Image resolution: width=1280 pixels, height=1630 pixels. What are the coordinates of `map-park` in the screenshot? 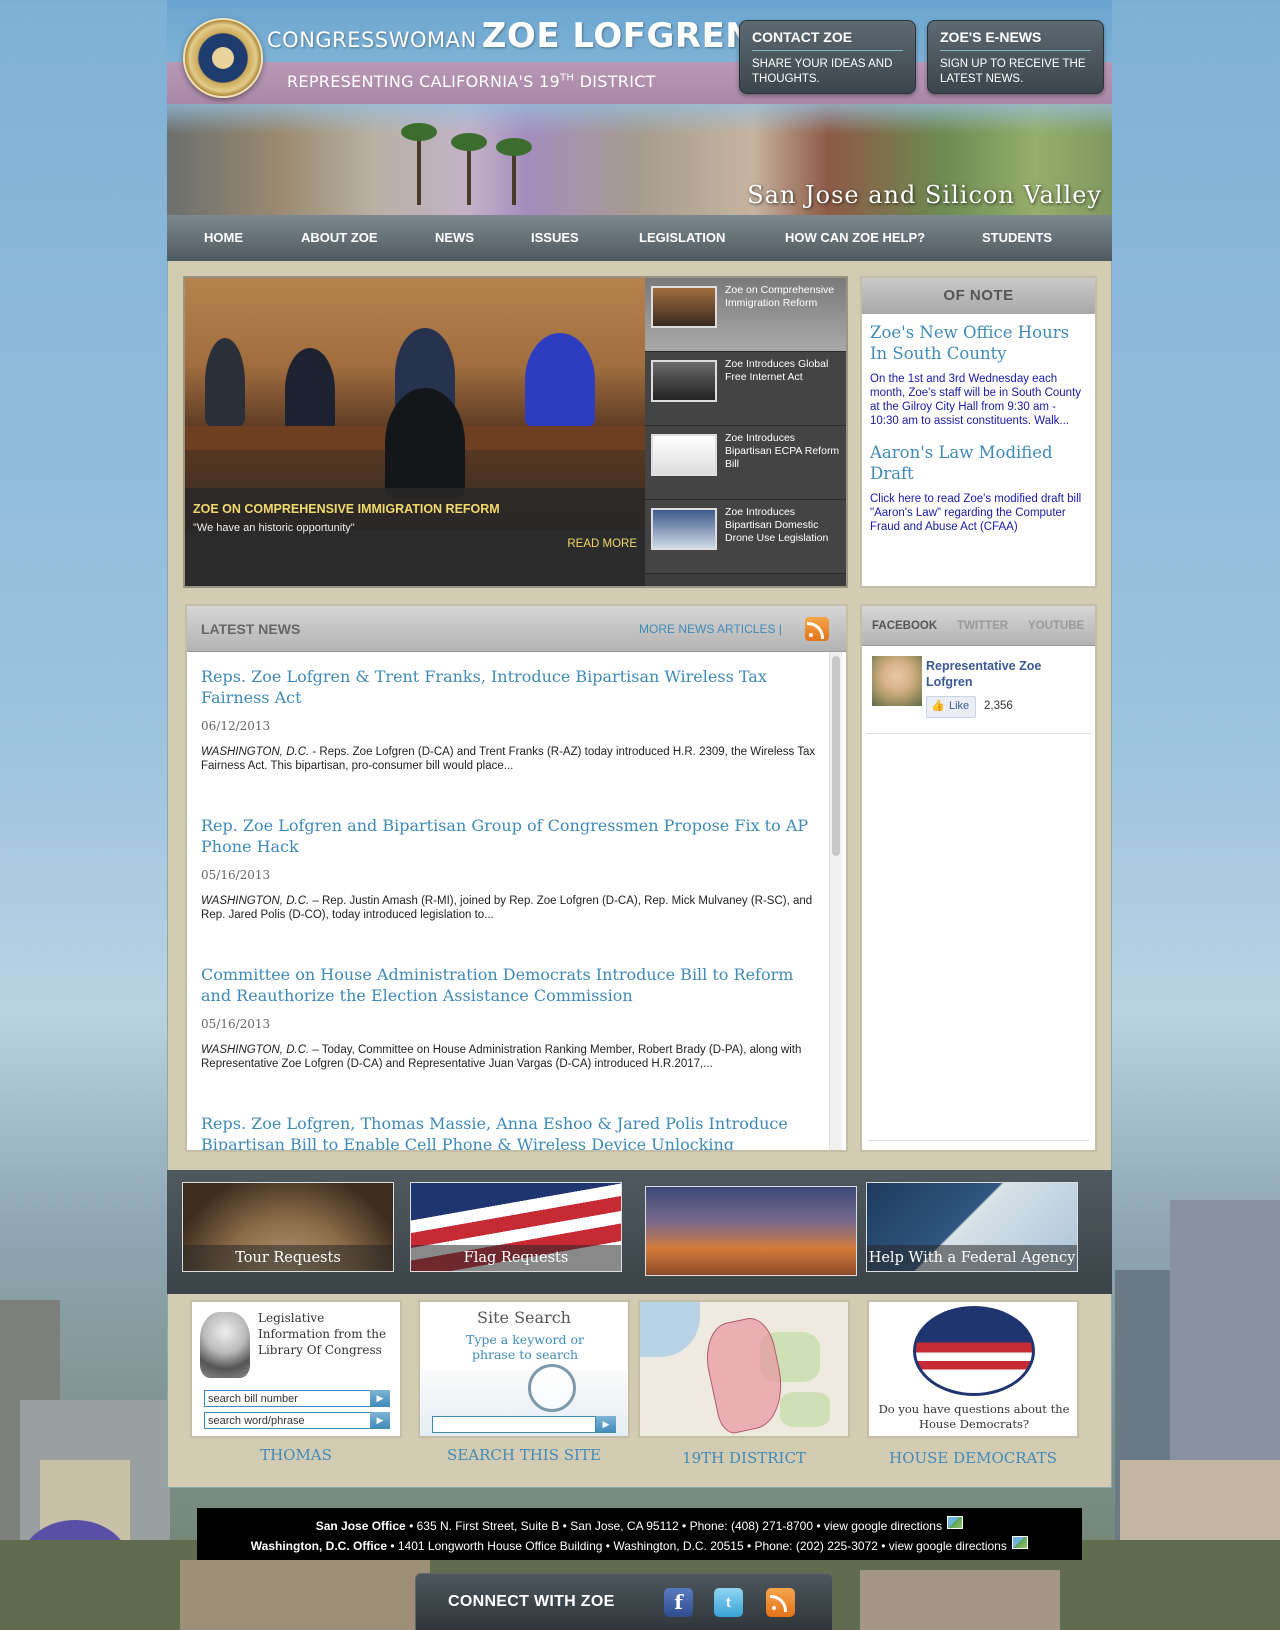 It's located at (805, 1409).